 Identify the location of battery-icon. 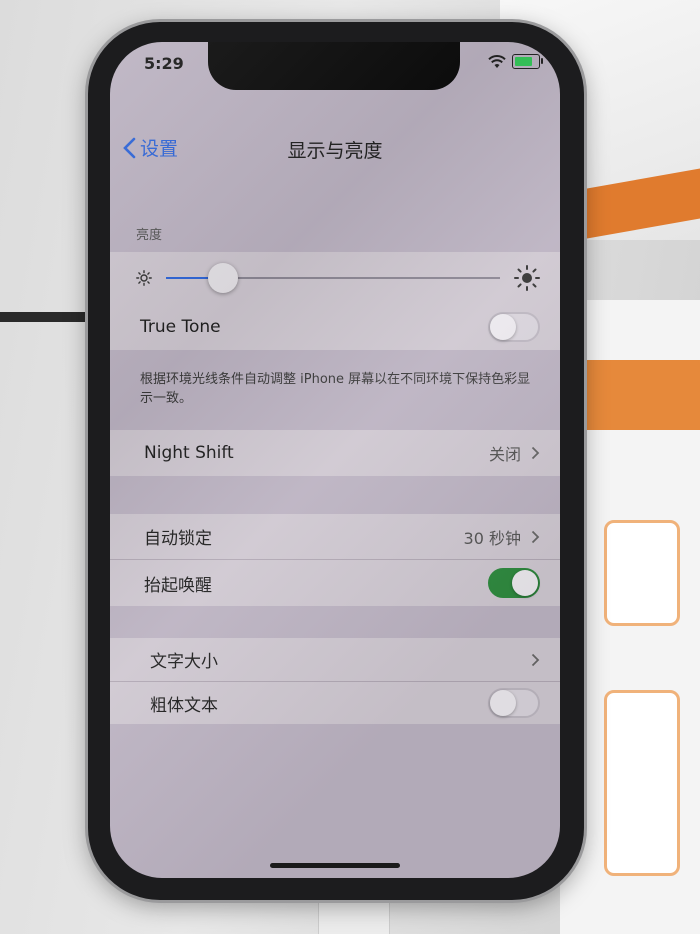
(527, 61).